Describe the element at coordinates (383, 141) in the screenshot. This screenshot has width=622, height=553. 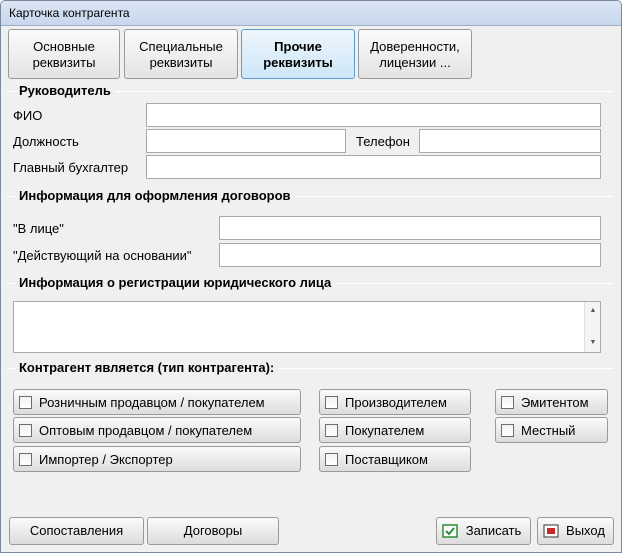
I see `phone-label: Телефон` at that location.